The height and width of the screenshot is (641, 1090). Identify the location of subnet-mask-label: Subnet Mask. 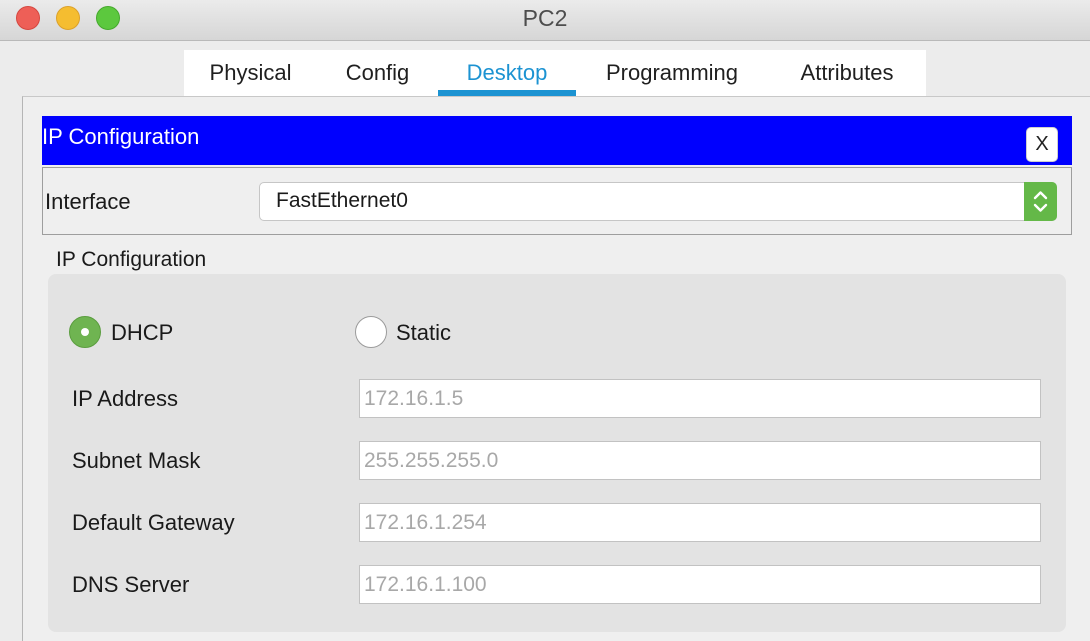
(136, 460).